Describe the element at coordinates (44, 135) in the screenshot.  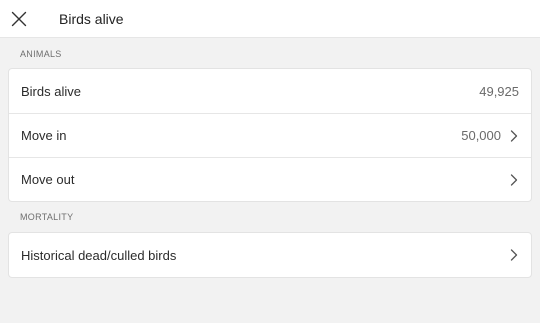
I see `row-label: Move in` at that location.